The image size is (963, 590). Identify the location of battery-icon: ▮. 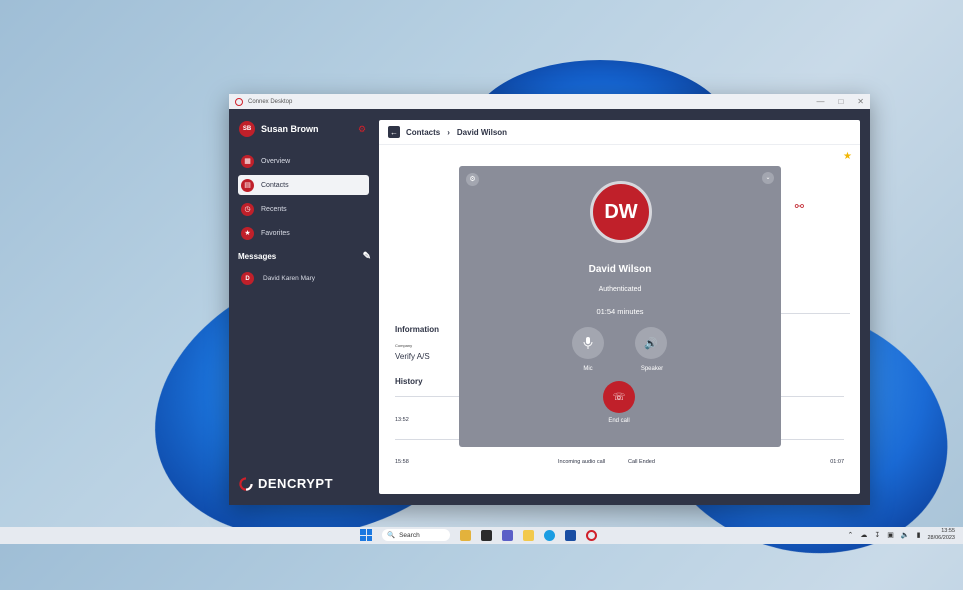
(919, 535).